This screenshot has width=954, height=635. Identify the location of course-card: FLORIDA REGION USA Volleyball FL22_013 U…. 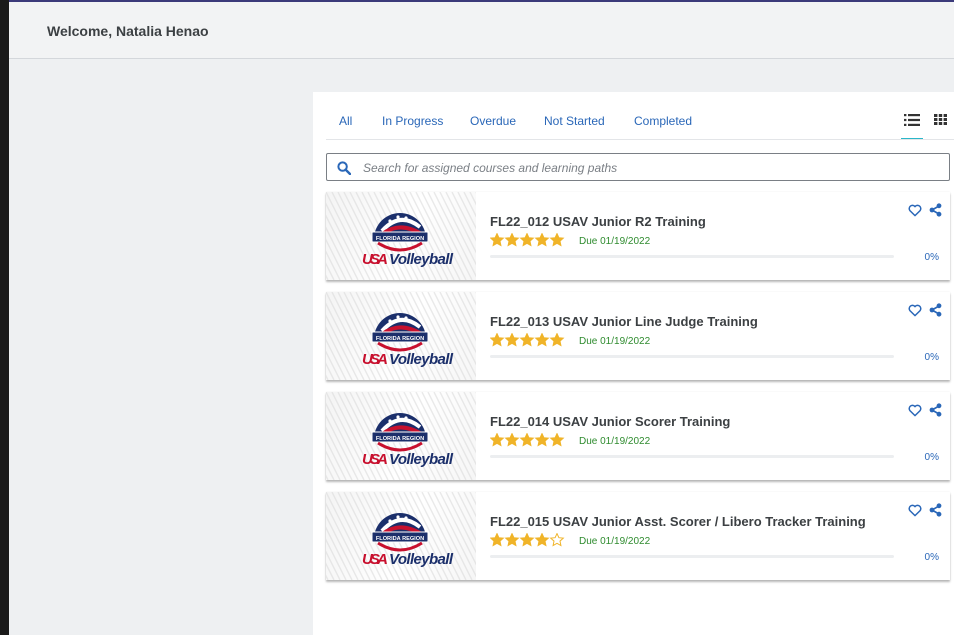
(638, 336).